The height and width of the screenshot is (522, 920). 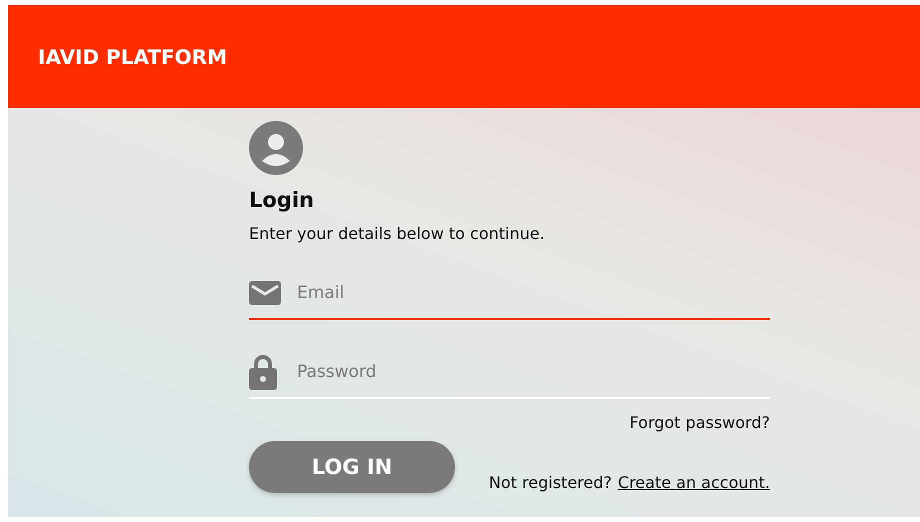 I want to click on user-avatar-icon, so click(x=276, y=148).